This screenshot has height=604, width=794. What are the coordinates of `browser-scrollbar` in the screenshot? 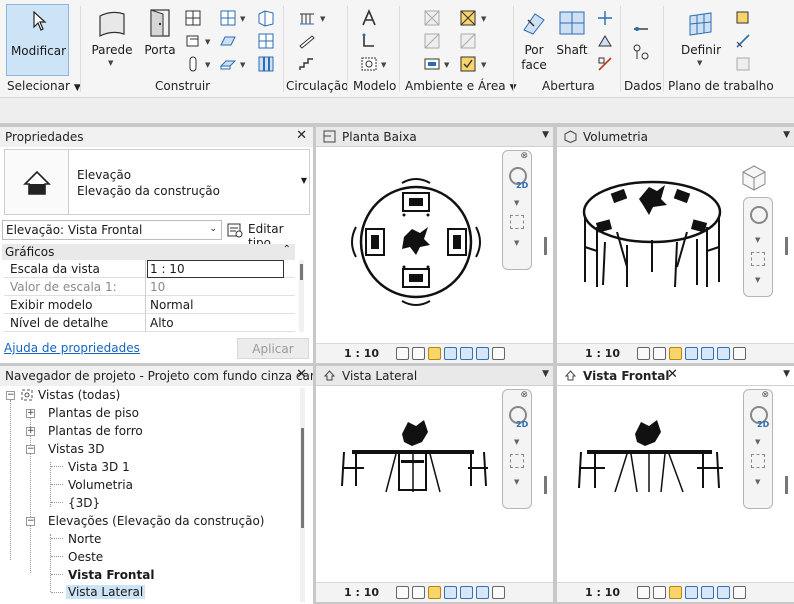 It's located at (302, 495).